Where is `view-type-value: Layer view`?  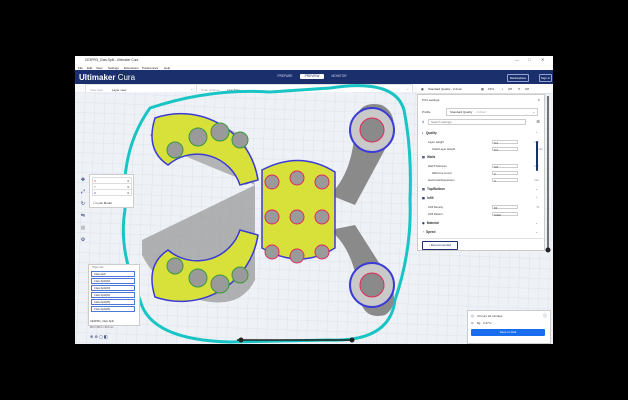 view-type-value: Layer view is located at coordinates (119, 89).